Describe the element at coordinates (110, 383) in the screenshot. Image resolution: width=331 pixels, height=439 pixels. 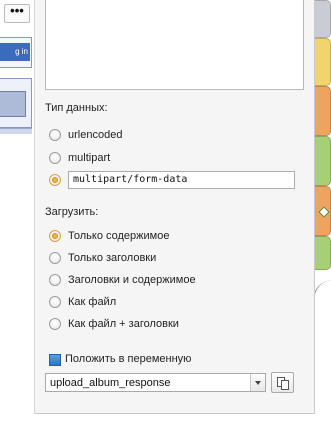
I see `variable-select-value: upload_album_response` at that location.